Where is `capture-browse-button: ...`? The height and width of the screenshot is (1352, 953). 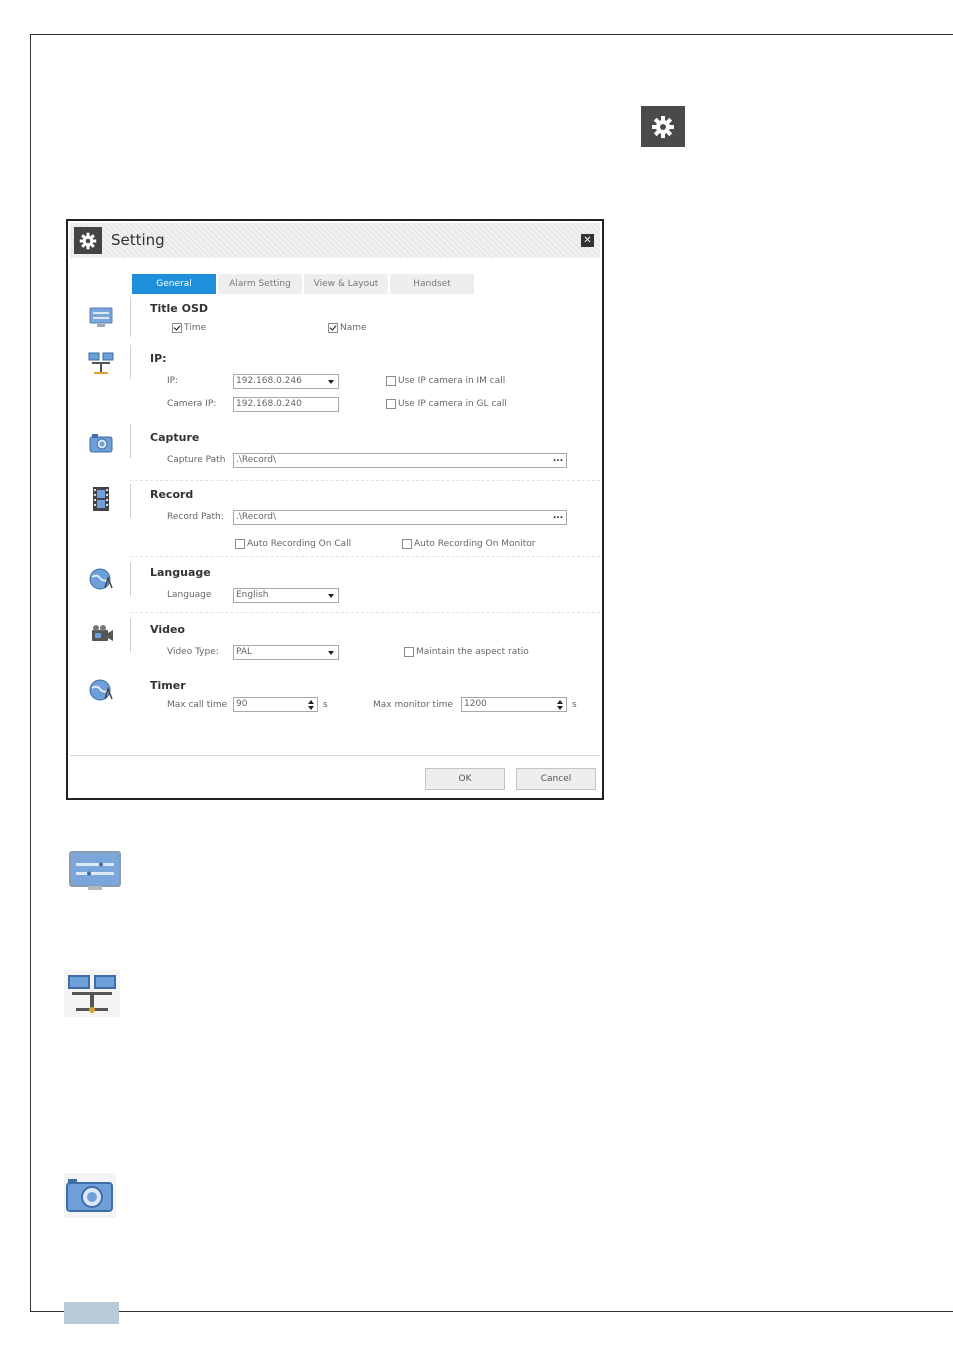
capture-browse-button: ... is located at coordinates (558, 460).